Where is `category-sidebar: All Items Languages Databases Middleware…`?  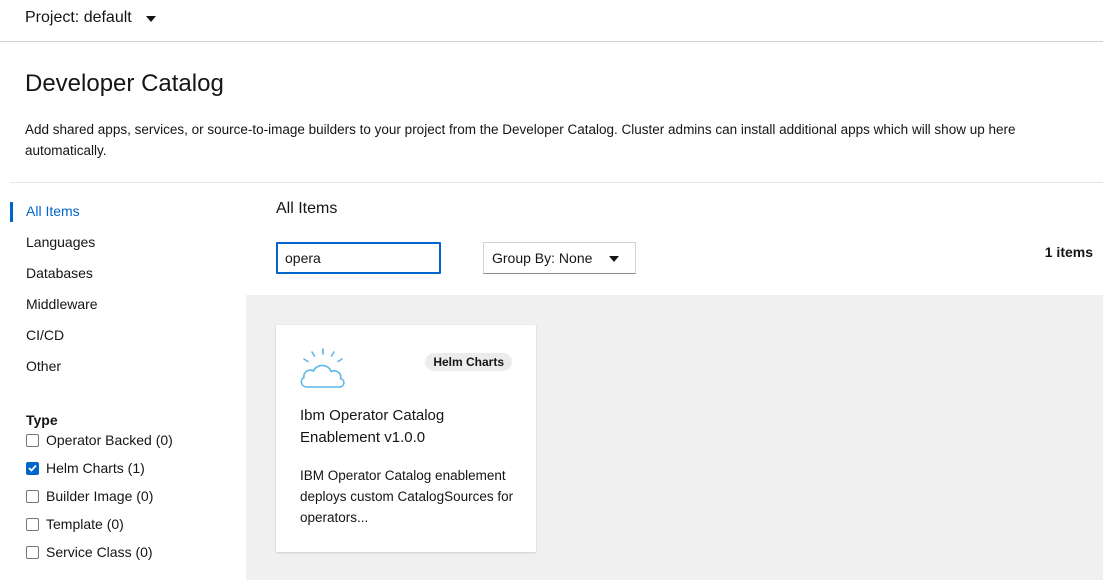
category-sidebar: All Items Languages Databases Middleware… is located at coordinates (128, 291).